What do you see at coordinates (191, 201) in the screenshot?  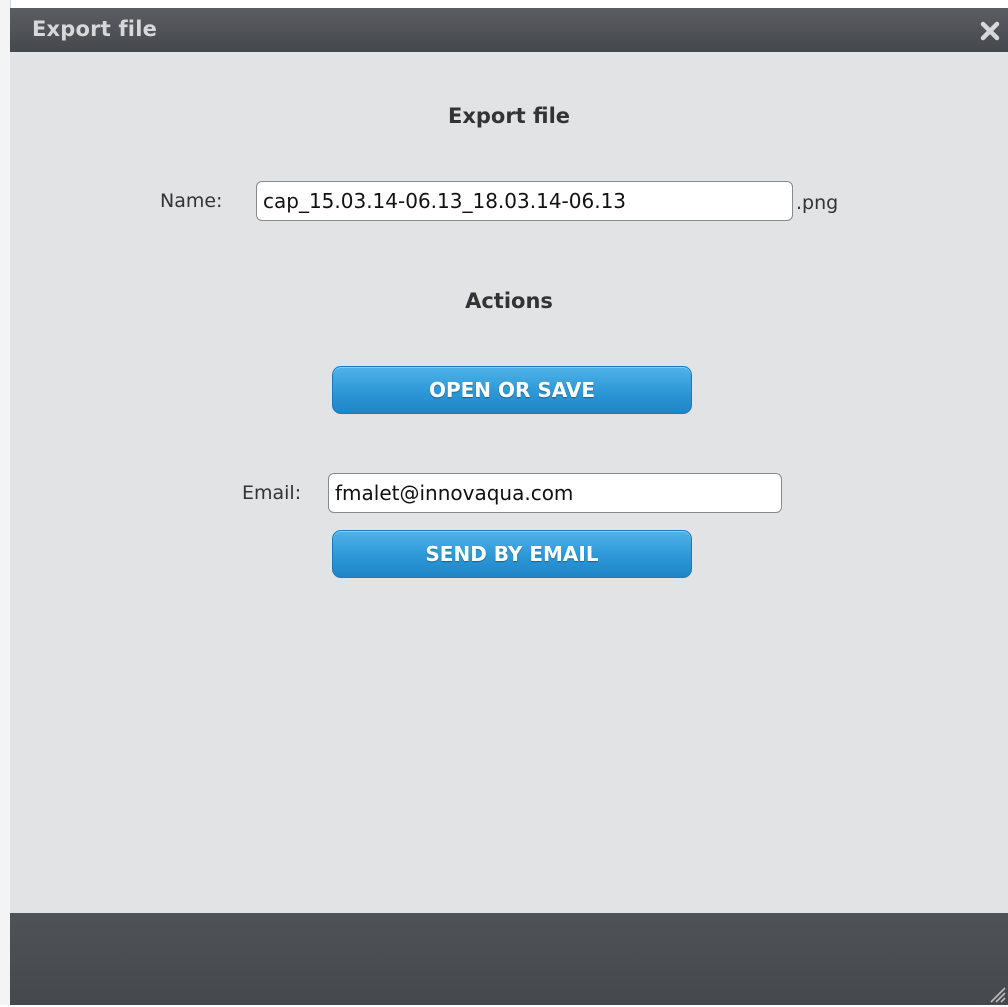 I see `name-label: Name:` at bounding box center [191, 201].